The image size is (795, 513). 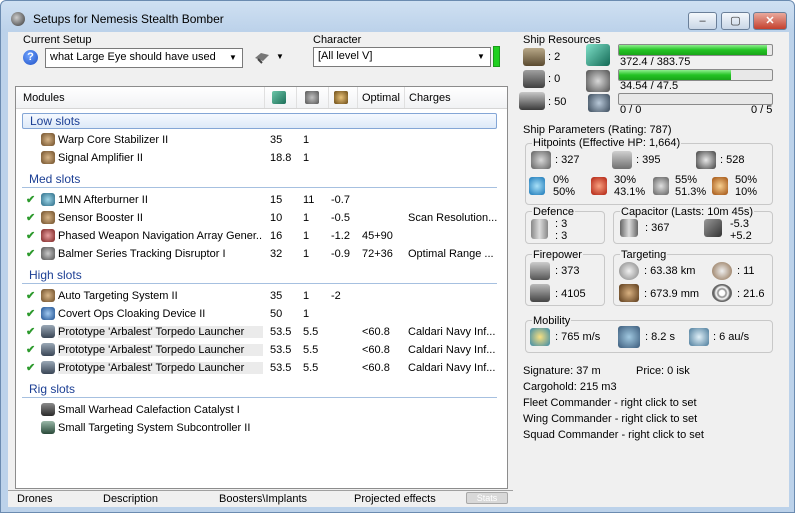 I want to click on hitpoints-title: Hitpoints (Effective HP: 1,664), so click(x=607, y=143).